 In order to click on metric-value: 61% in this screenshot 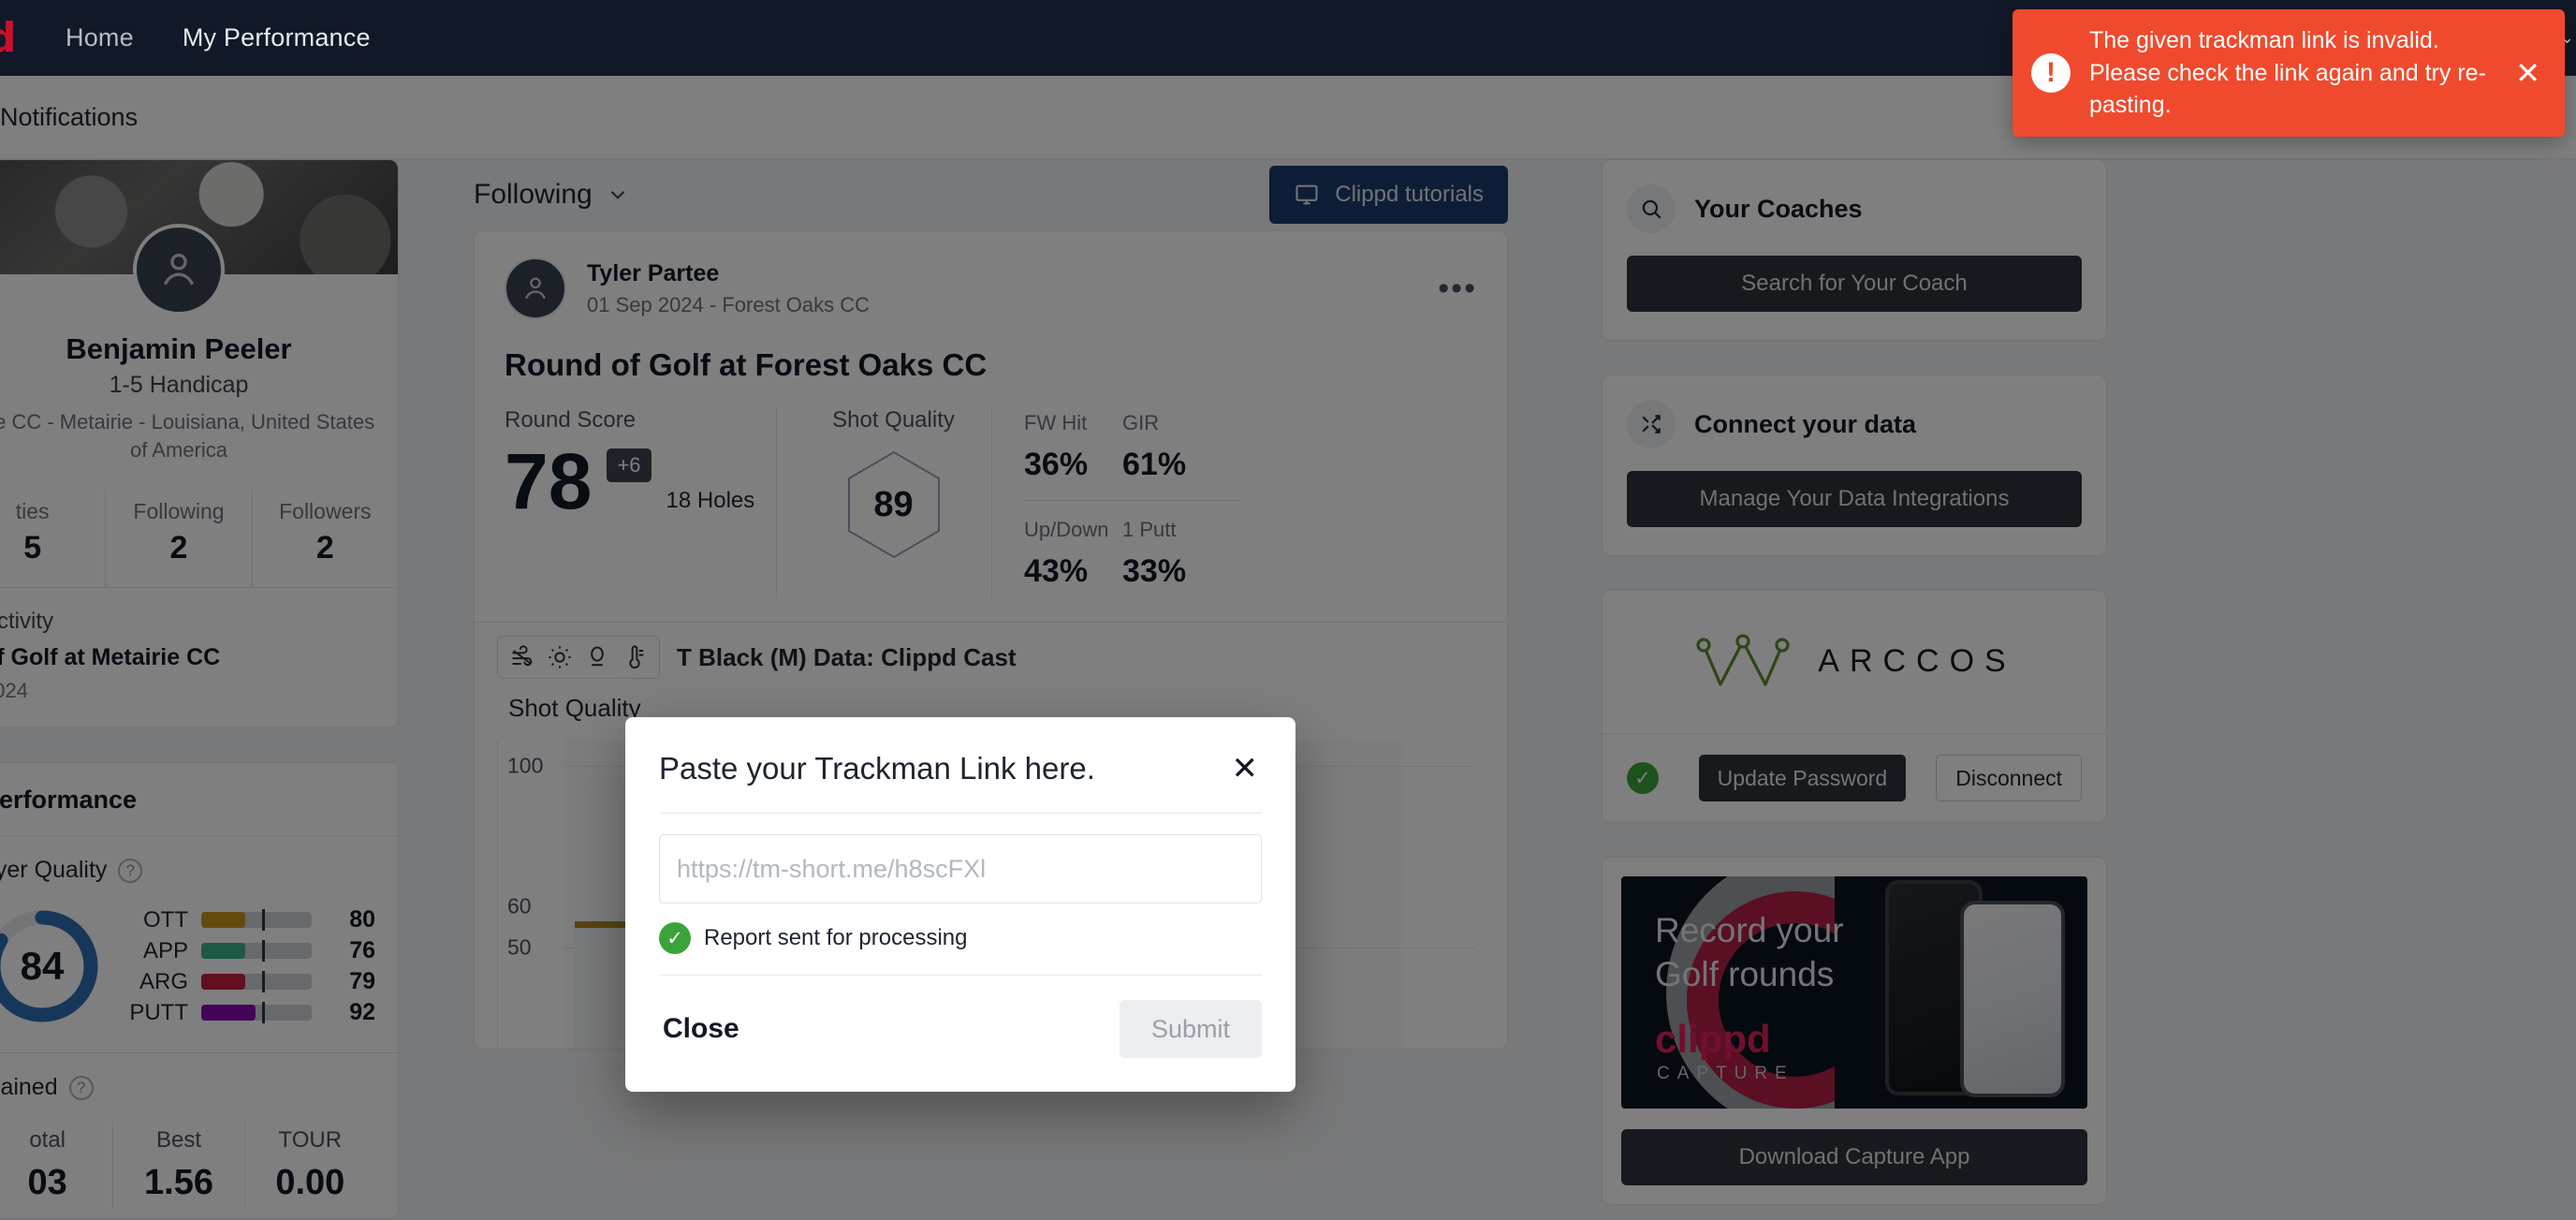, I will do `click(1154, 464)`.